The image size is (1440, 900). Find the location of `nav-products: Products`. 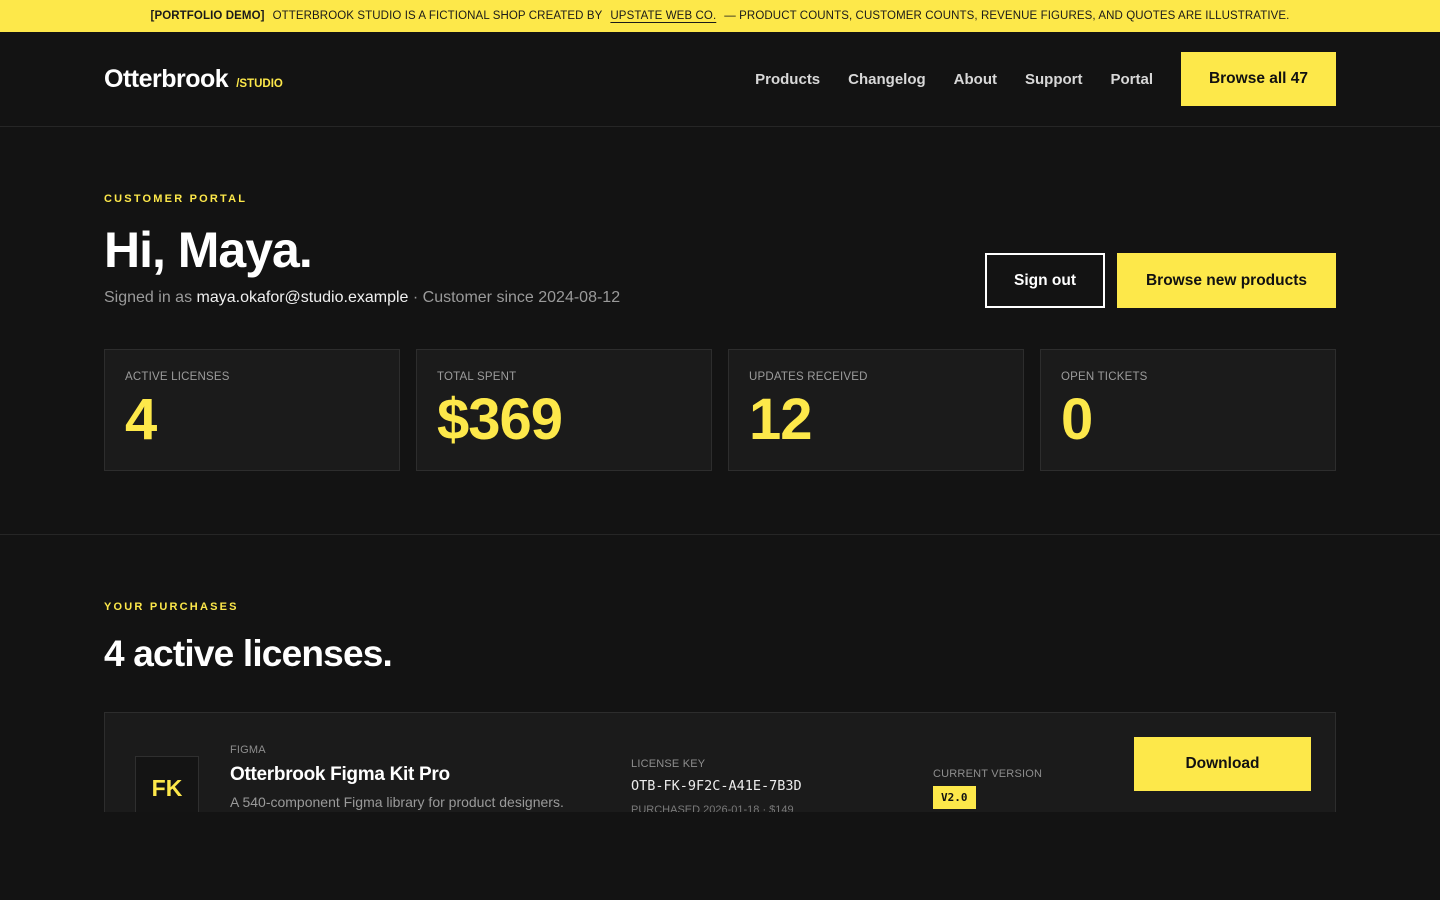

nav-products: Products is located at coordinates (787, 79).